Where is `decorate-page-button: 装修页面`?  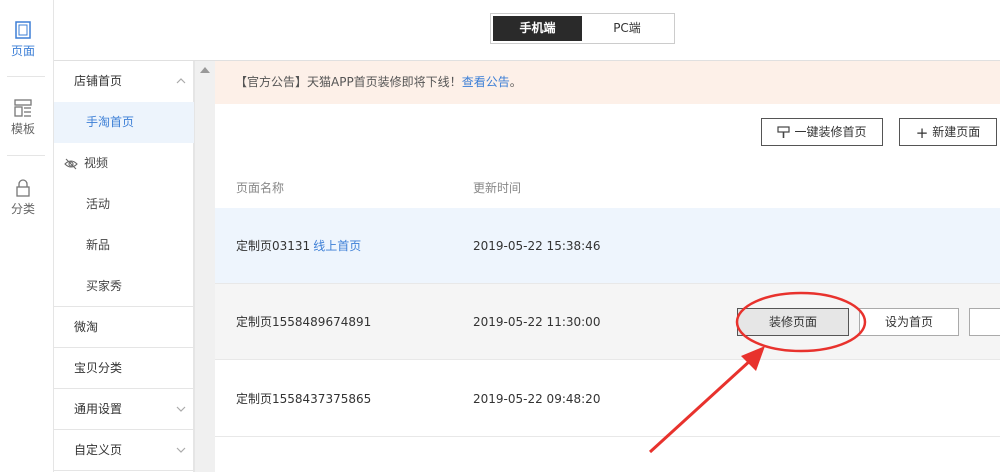
decorate-page-button: 装修页面 is located at coordinates (793, 322).